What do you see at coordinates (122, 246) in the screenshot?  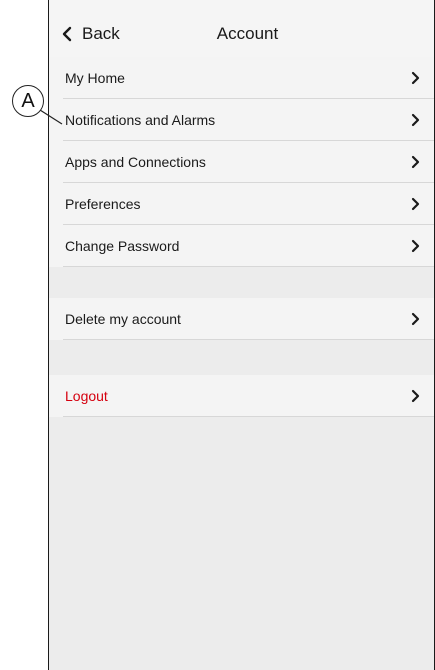 I see `menu-item-label: Change Password` at bounding box center [122, 246].